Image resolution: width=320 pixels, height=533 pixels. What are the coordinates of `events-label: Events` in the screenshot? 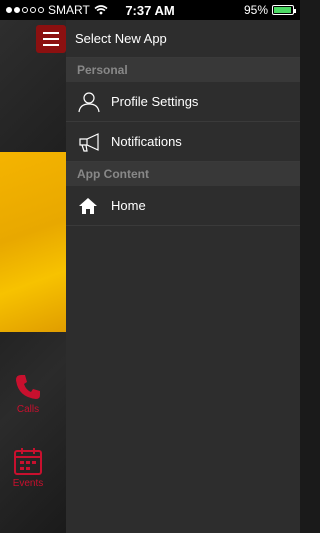 It's located at (28, 483).